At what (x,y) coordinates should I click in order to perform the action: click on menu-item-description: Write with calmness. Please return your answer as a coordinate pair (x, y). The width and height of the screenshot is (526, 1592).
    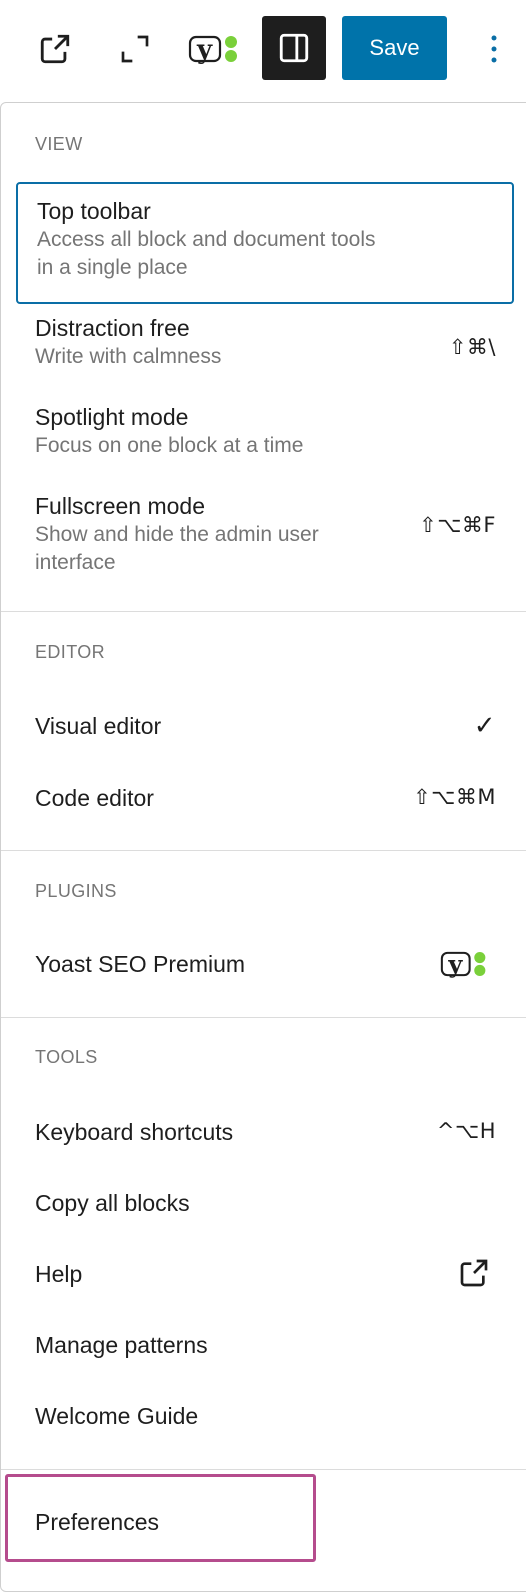
    Looking at the image, I should click on (128, 356).